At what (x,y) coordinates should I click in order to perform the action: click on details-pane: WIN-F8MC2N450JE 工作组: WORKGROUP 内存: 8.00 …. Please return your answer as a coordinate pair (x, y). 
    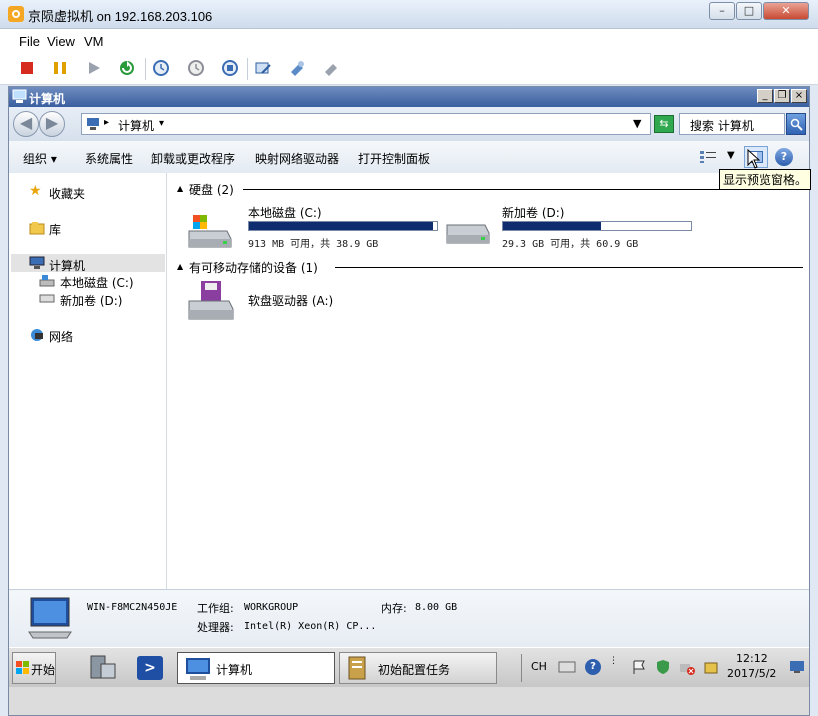
    Looking at the image, I should click on (409, 618).